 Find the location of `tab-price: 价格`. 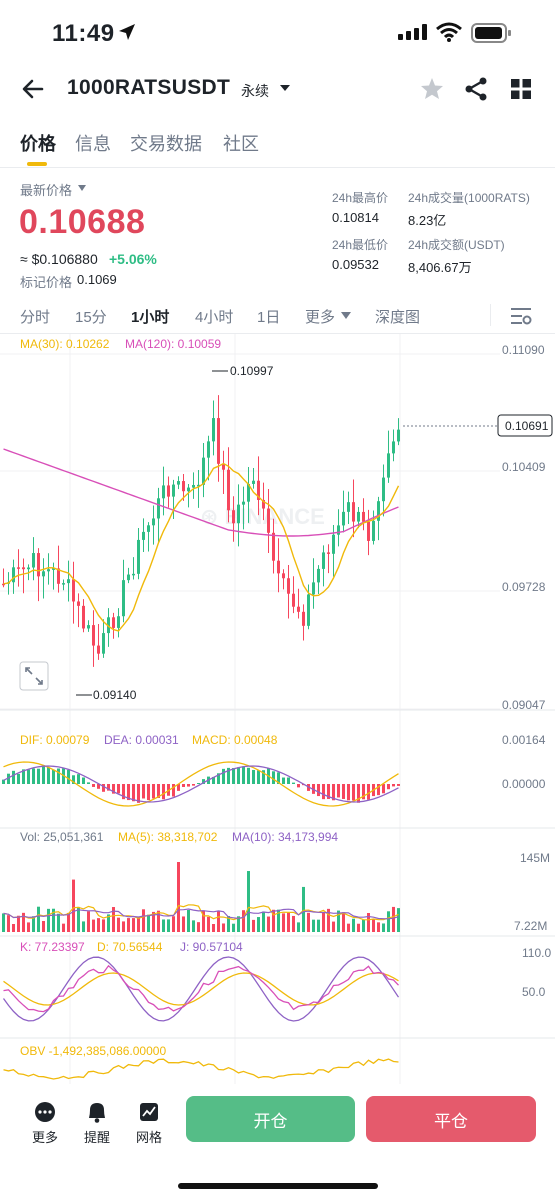

tab-price: 价格 is located at coordinates (38, 143).